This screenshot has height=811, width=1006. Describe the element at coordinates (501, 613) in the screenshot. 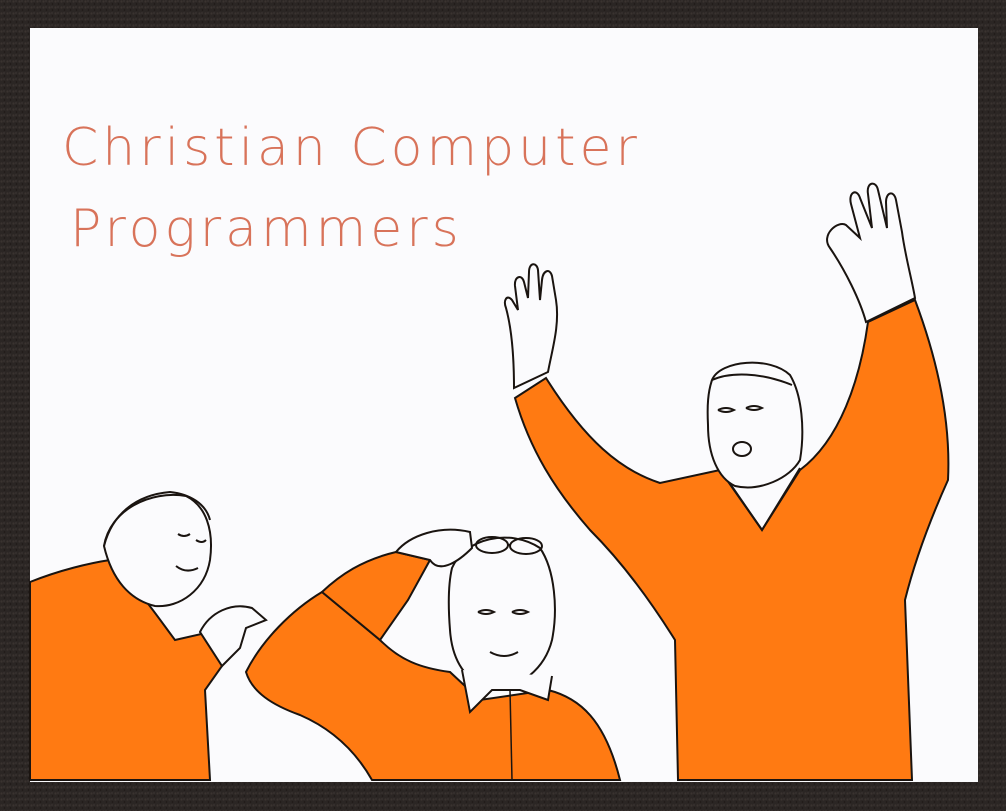

I see `figure-middle-head` at that location.